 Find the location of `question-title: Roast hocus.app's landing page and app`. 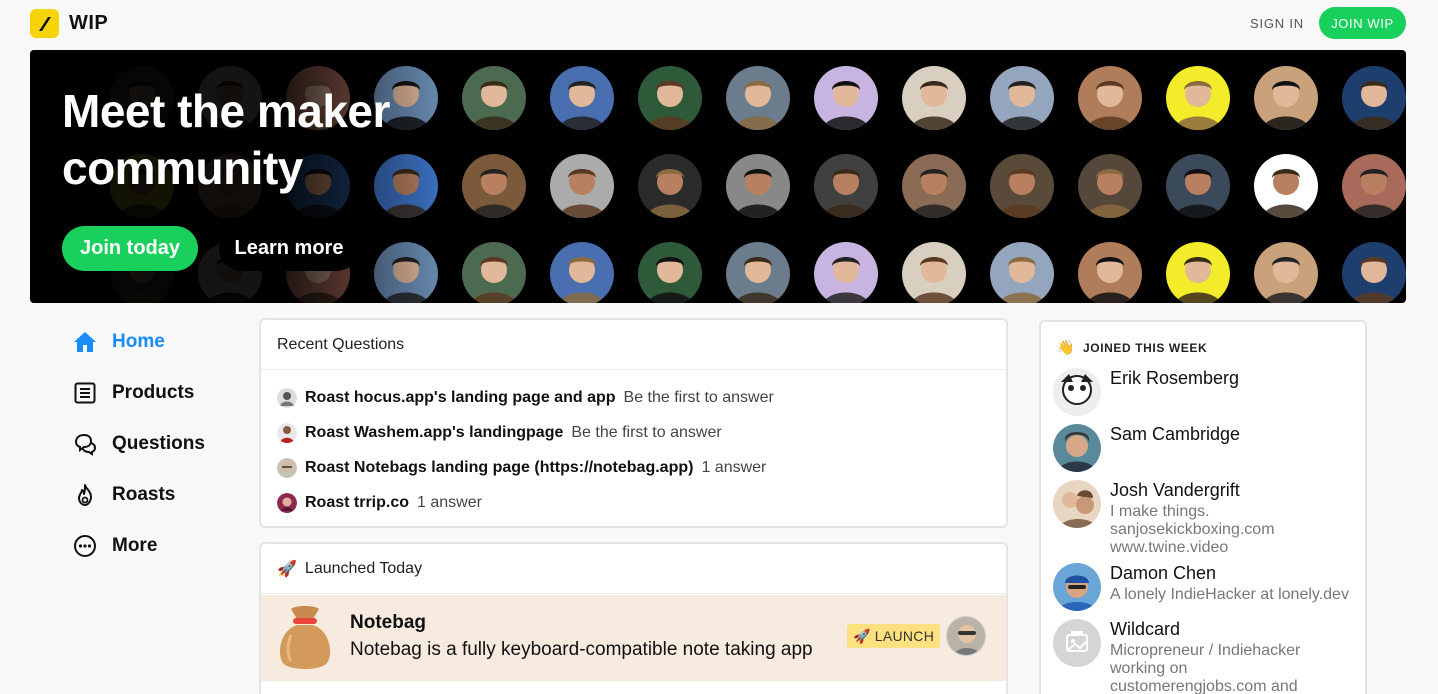

question-title: Roast hocus.app's landing page and app is located at coordinates (460, 398).